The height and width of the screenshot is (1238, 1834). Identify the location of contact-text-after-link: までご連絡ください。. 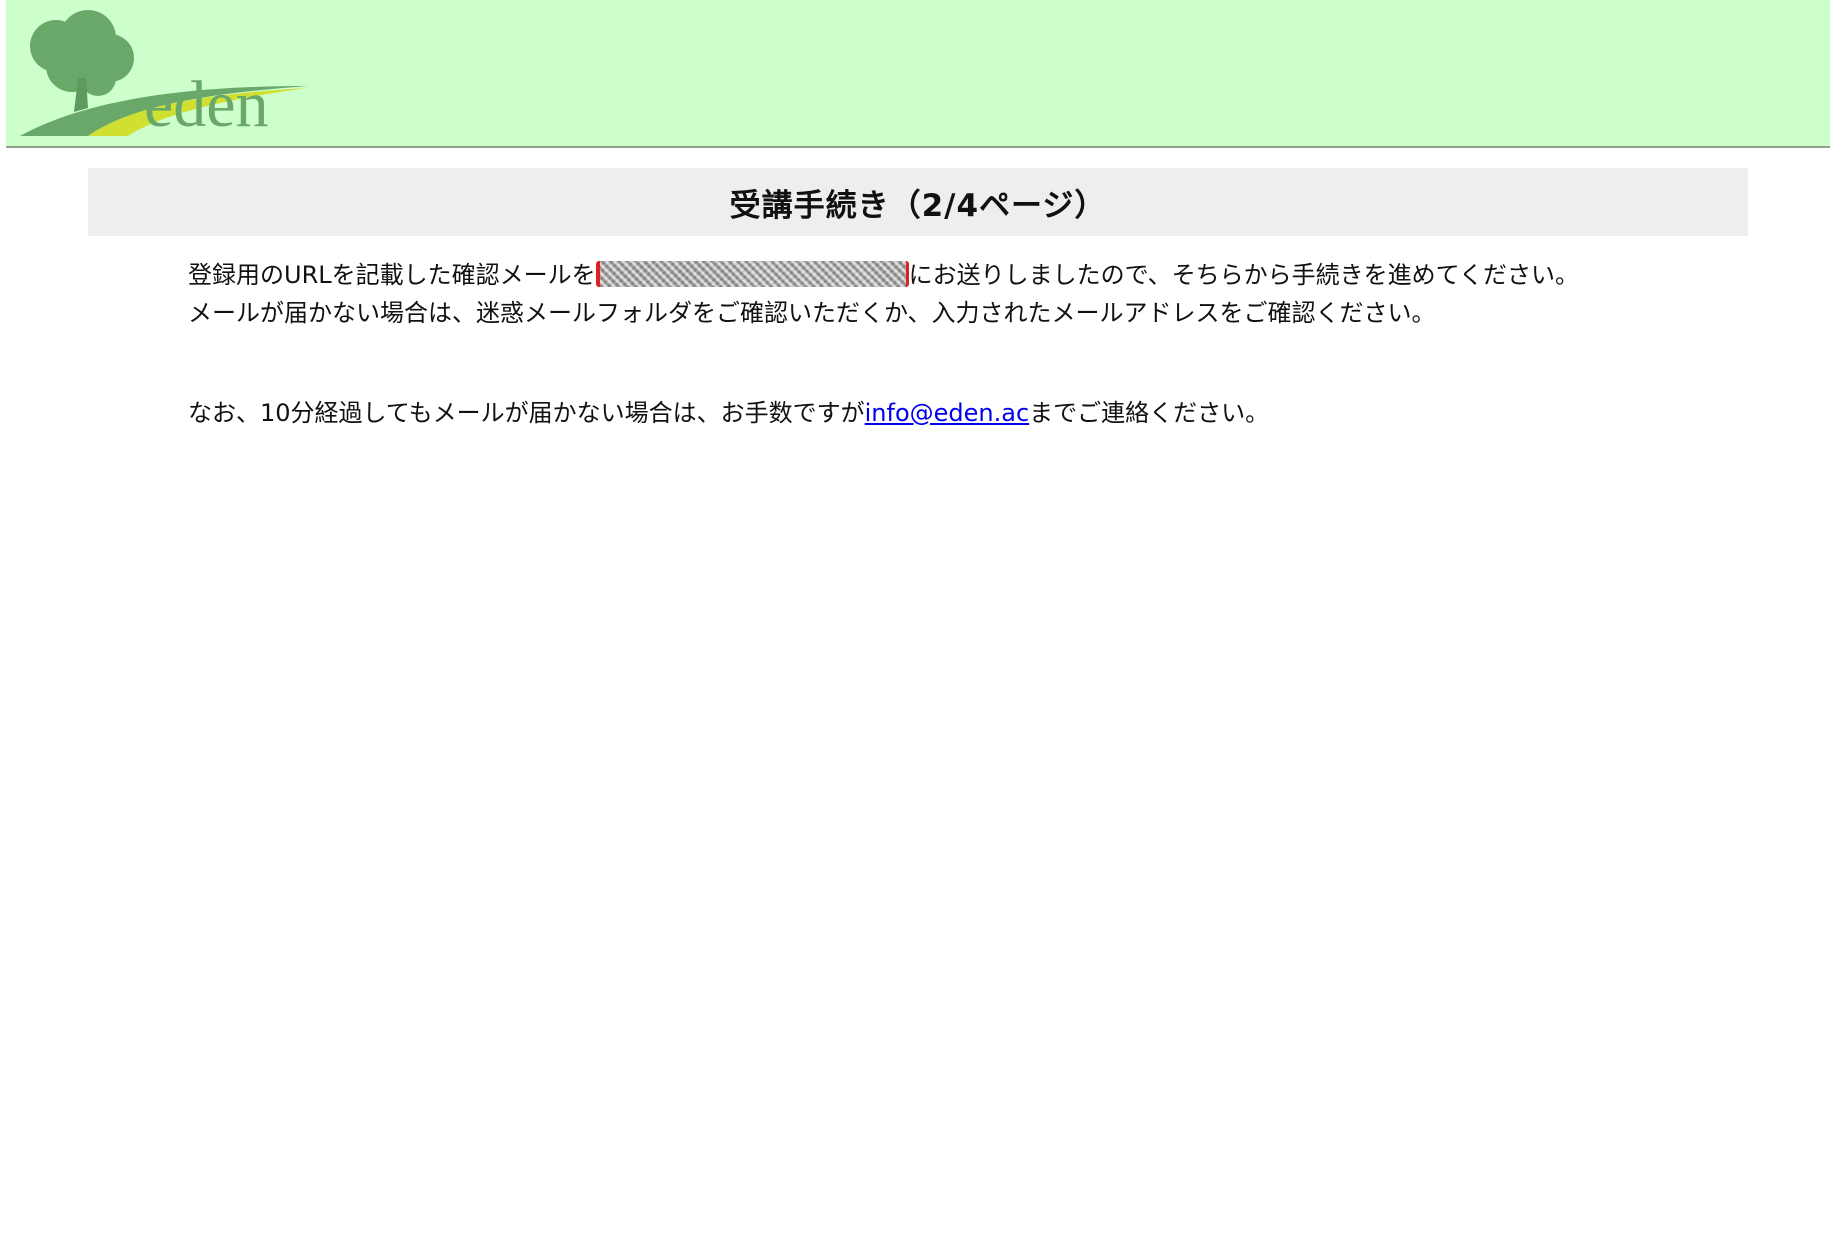
(1149, 413).